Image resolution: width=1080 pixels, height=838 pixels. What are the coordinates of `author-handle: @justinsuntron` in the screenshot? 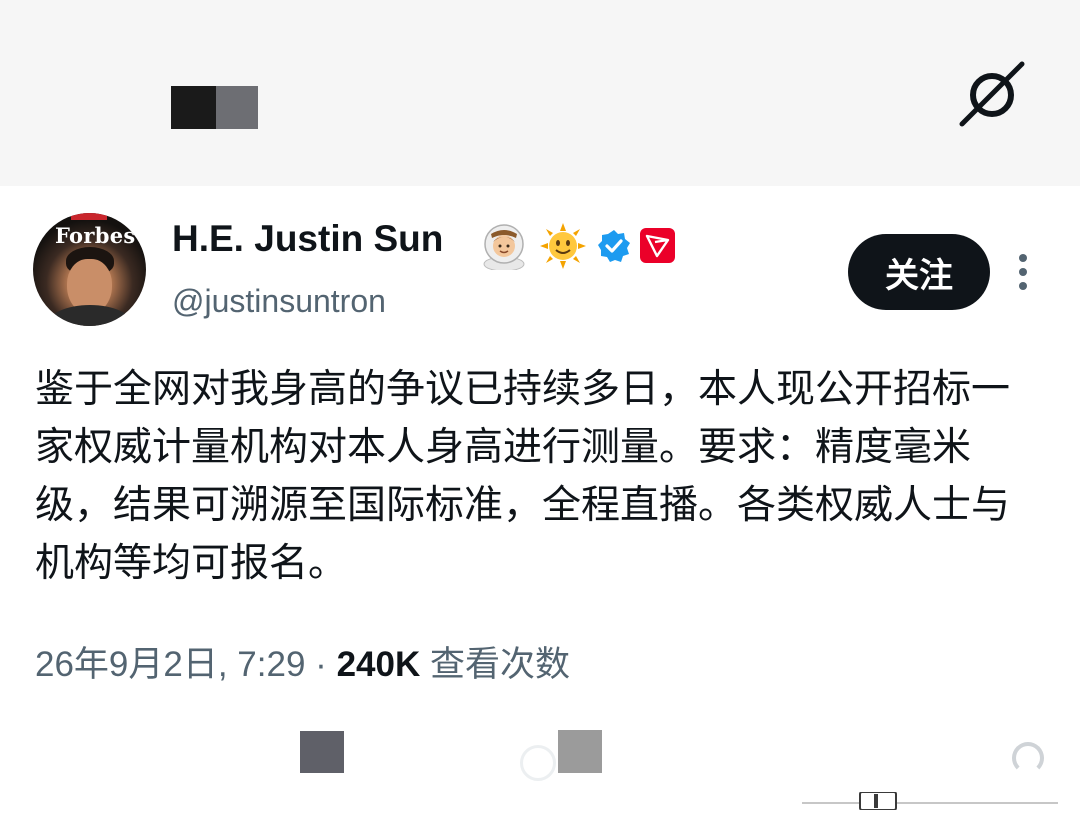 It's located at (279, 301).